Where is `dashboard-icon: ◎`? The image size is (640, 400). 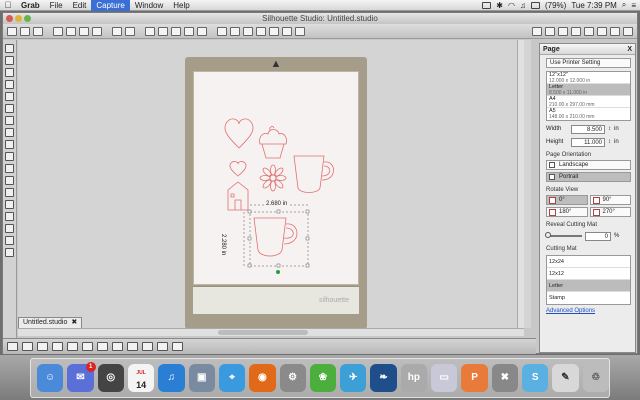
dashboard-icon: ◎ is located at coordinates (110, 378).